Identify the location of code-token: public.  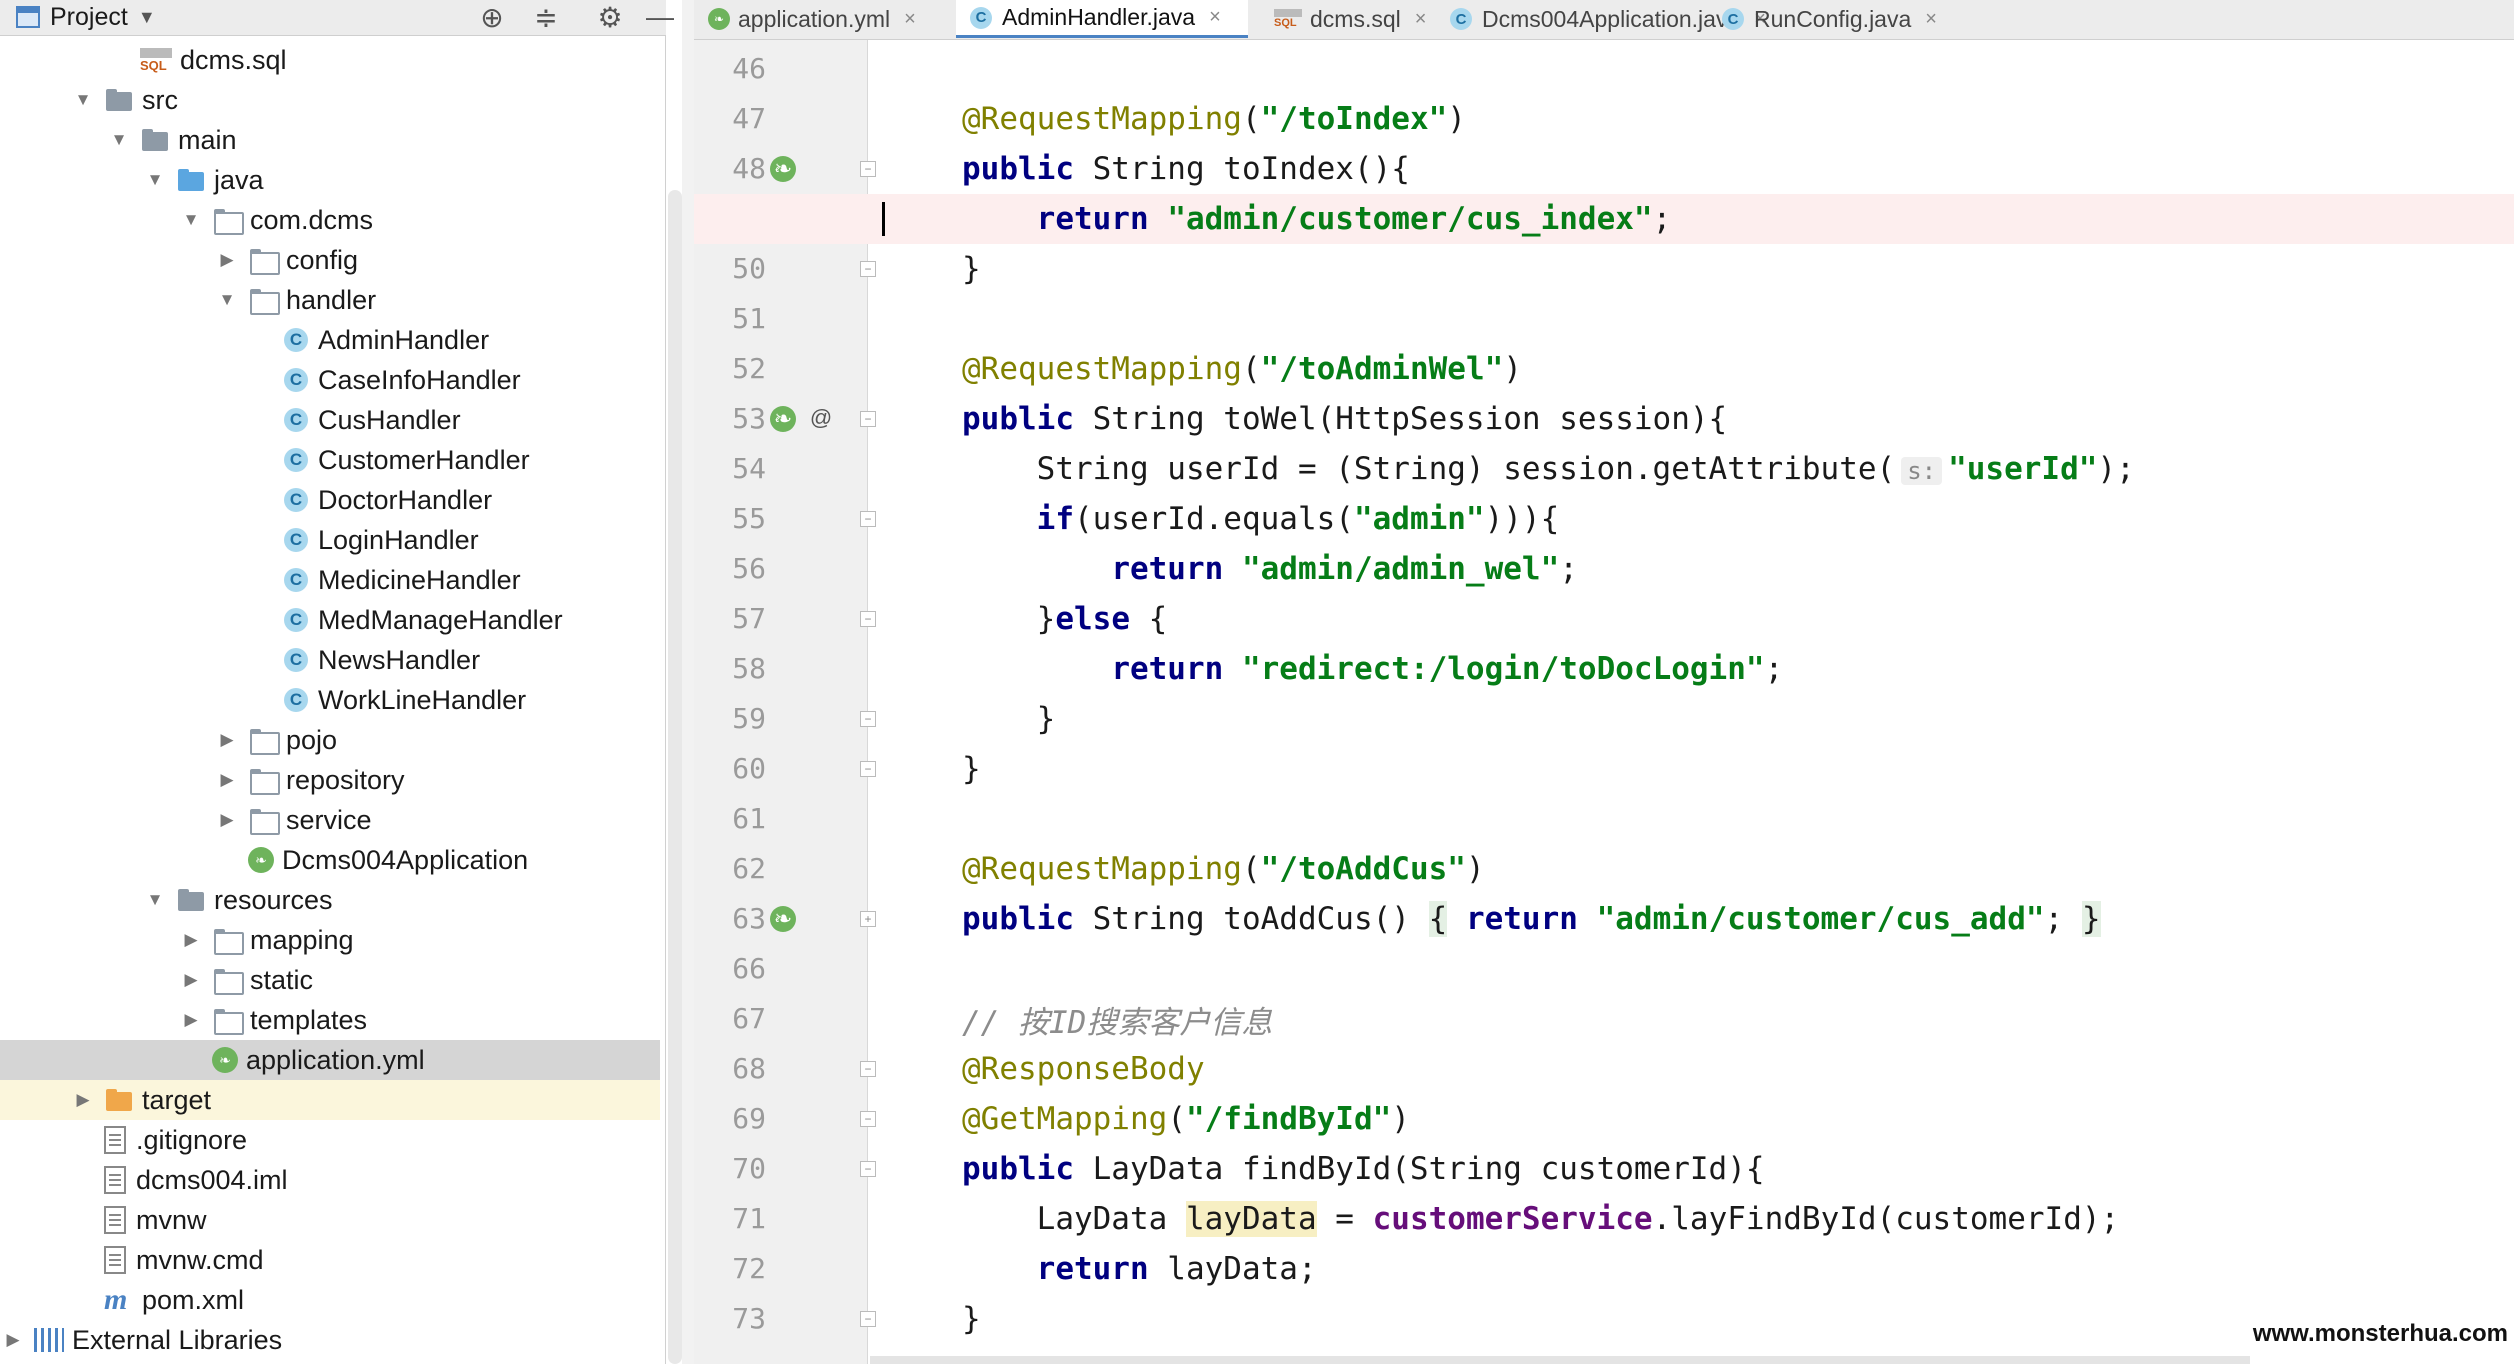
(1018, 419).